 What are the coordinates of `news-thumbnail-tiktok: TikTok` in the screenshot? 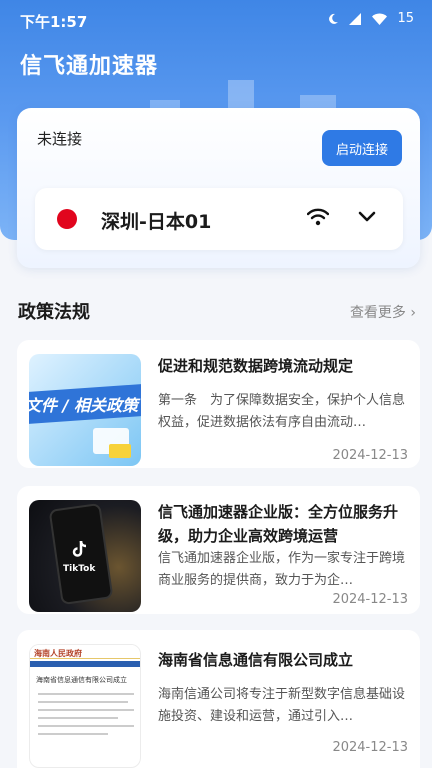 It's located at (85, 556).